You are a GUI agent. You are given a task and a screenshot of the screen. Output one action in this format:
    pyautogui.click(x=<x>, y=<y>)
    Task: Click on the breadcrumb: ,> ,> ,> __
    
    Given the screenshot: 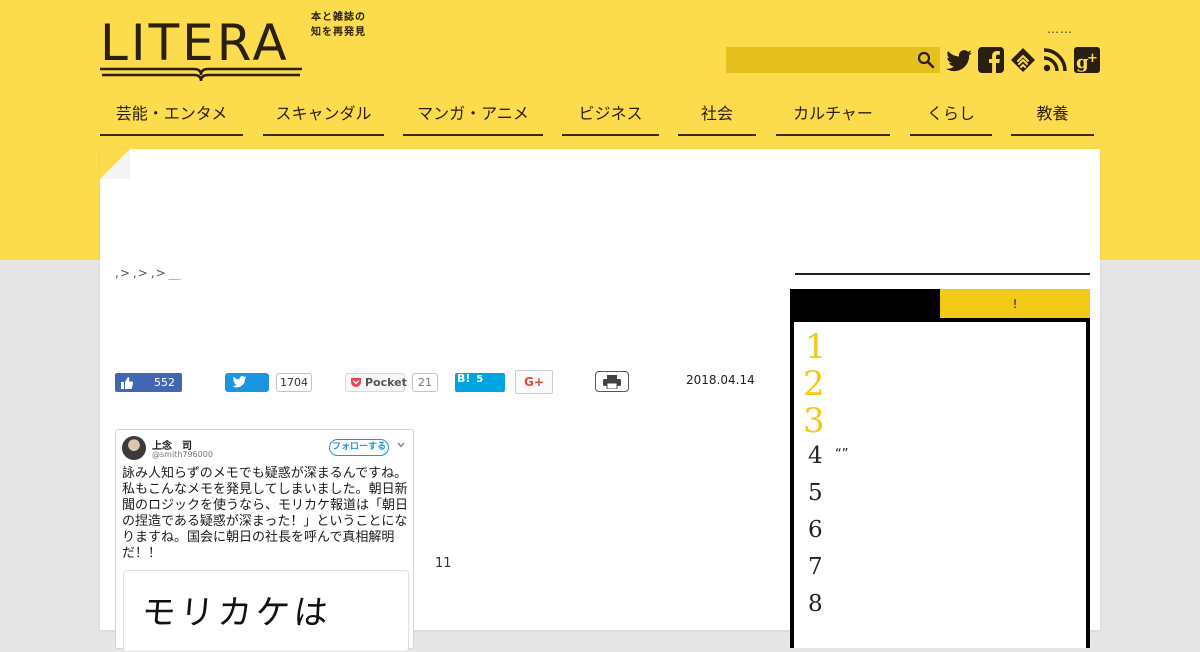 What is the action you would take?
    pyautogui.click(x=148, y=273)
    